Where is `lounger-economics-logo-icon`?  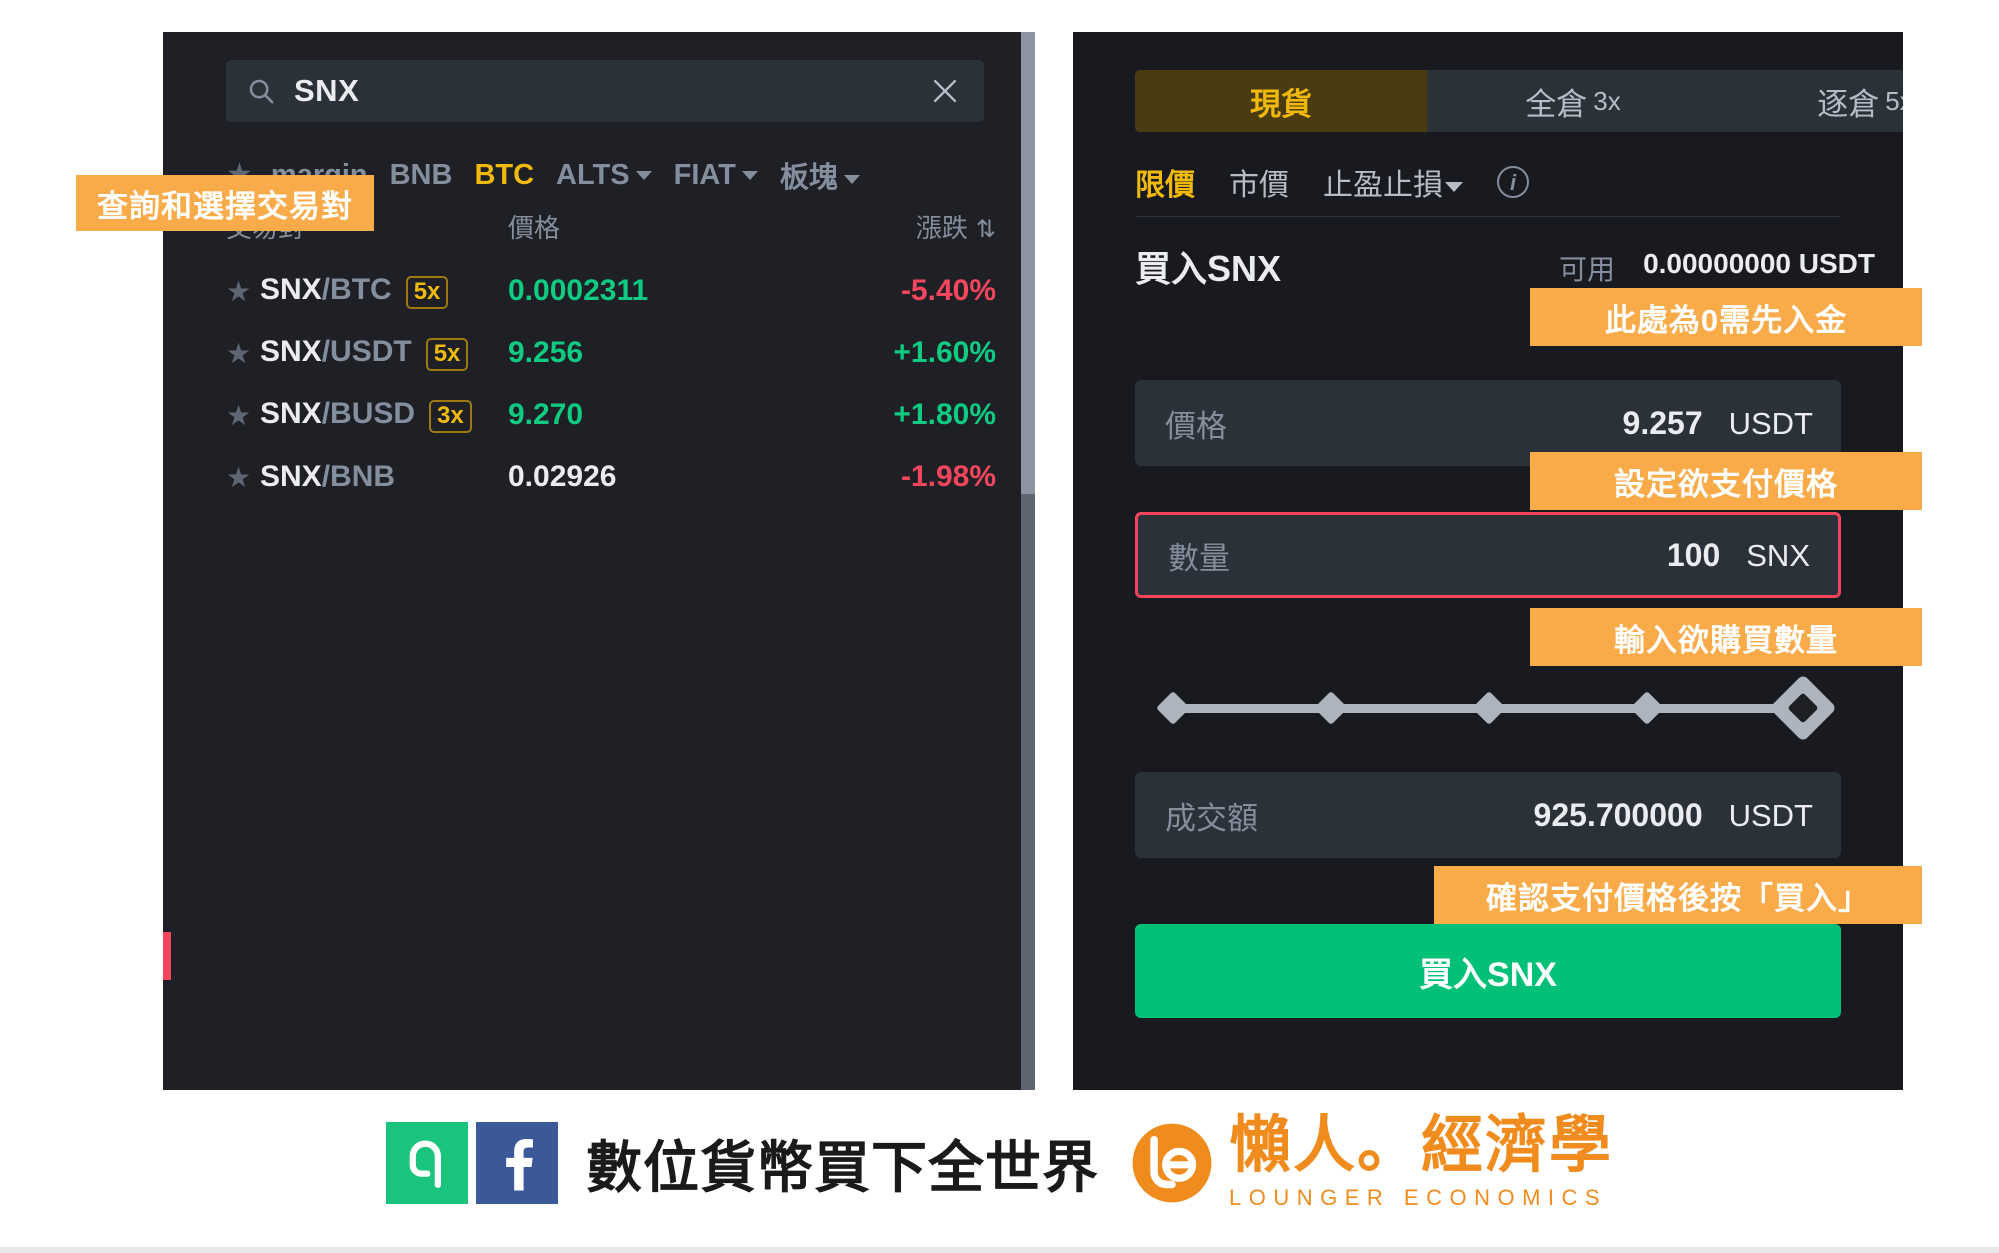 lounger-economics-logo-icon is located at coordinates (1172, 1163).